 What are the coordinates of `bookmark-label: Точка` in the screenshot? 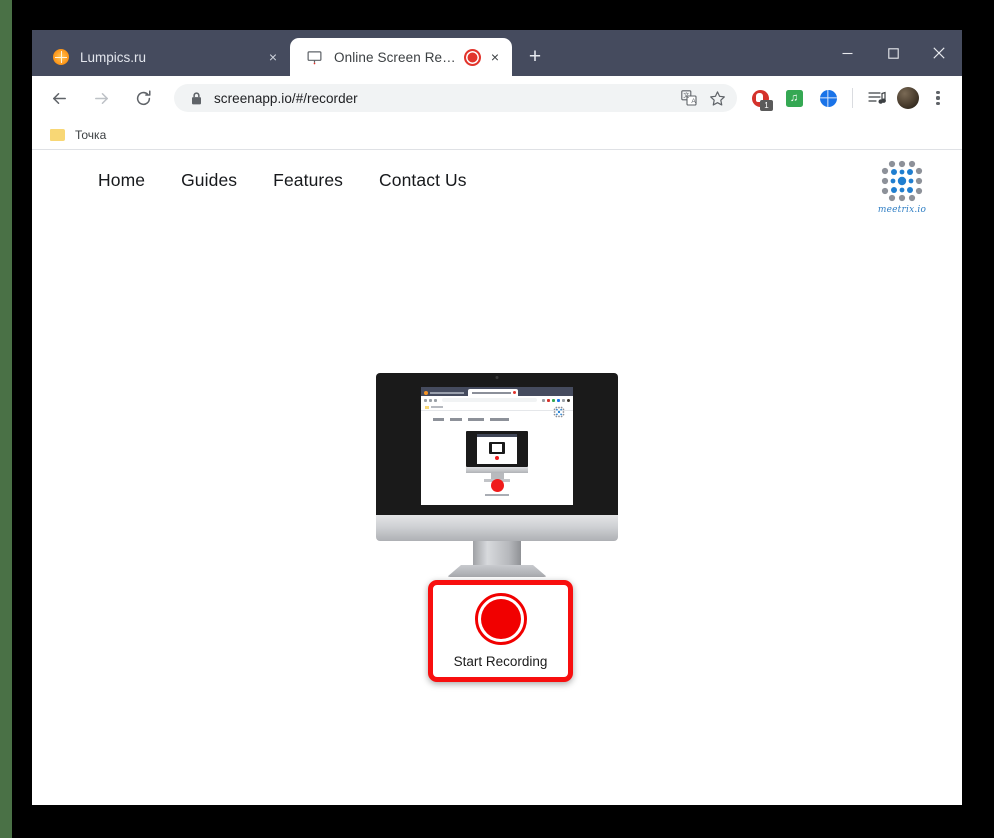 It's located at (91, 134).